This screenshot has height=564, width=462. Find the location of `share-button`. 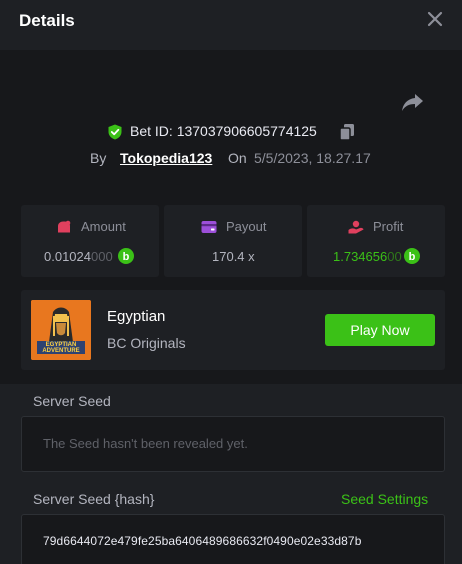

share-button is located at coordinates (413, 102).